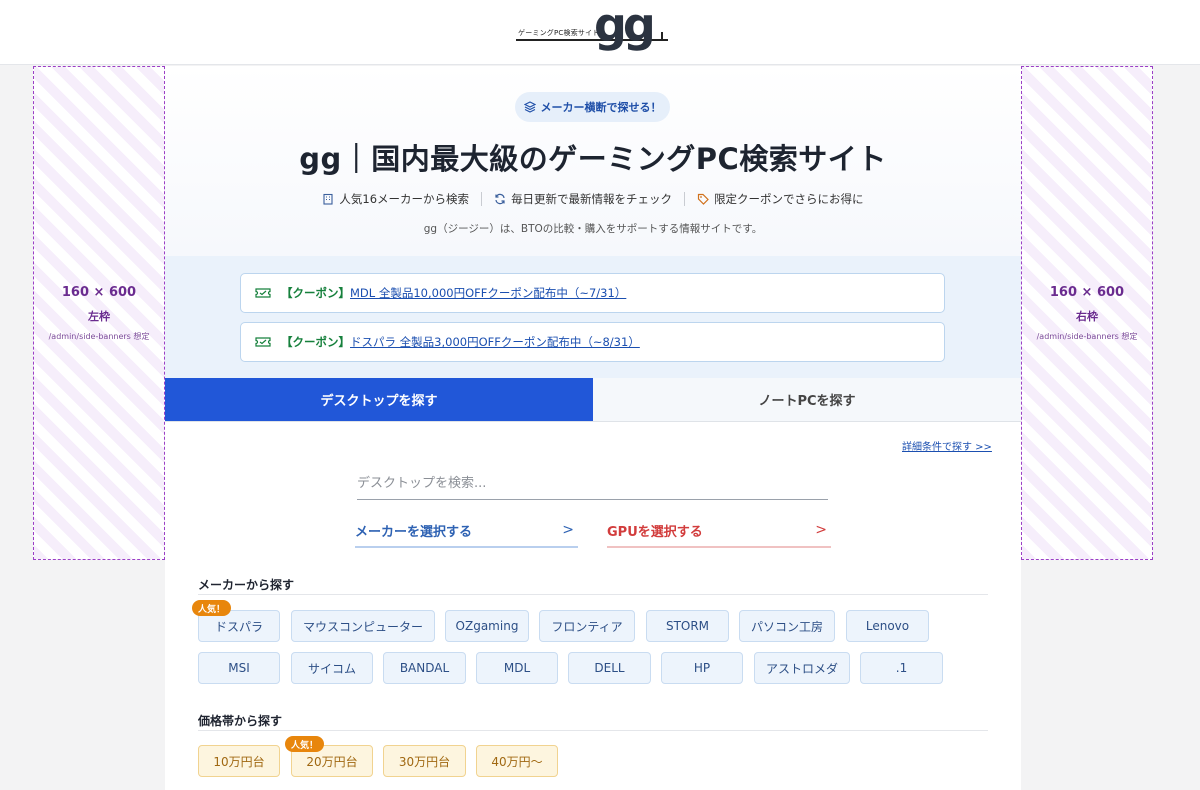 This screenshot has width=1200, height=790. What do you see at coordinates (702, 668) in the screenshot?
I see `maker-chip: HP` at bounding box center [702, 668].